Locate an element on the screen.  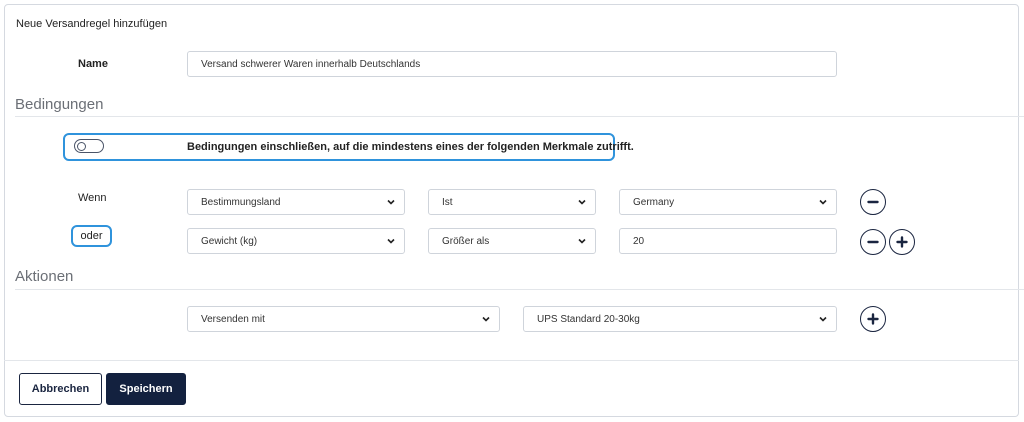
actions-divider is located at coordinates (519, 289).